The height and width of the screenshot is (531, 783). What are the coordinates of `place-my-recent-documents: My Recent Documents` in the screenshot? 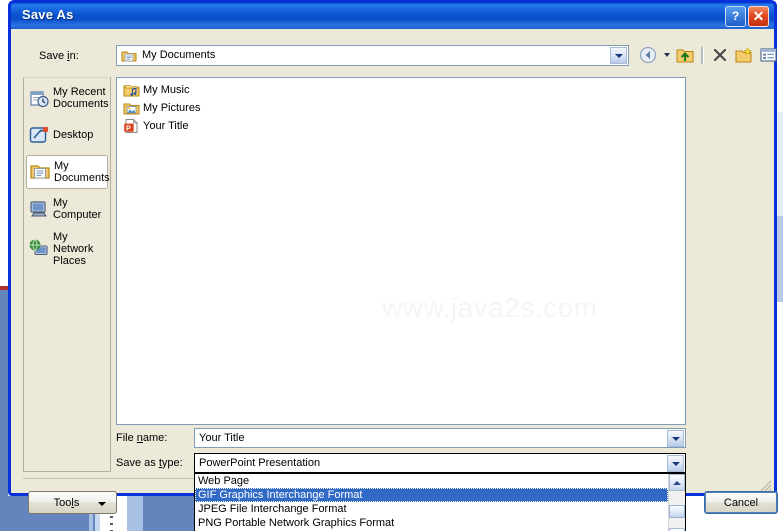 It's located at (67, 98).